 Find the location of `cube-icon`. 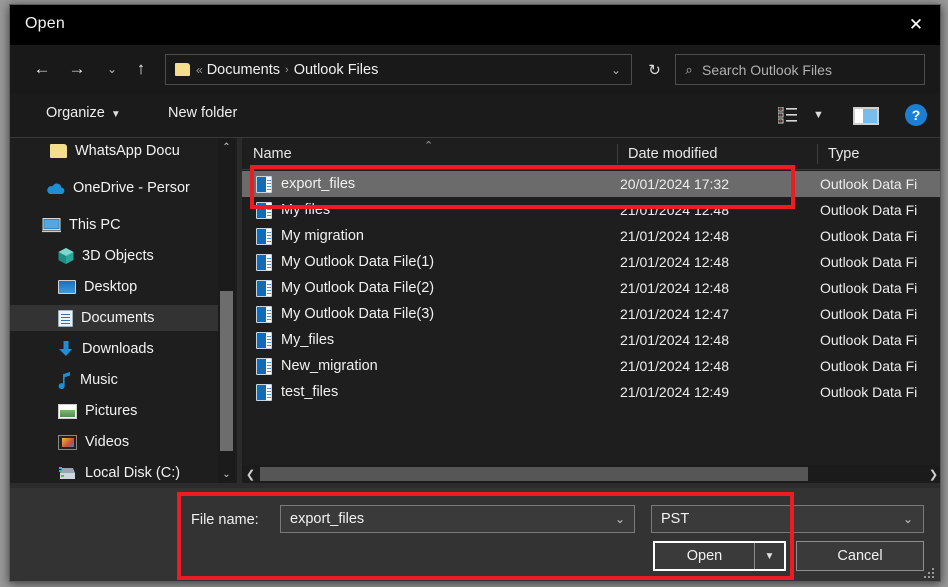

cube-icon is located at coordinates (66, 256).